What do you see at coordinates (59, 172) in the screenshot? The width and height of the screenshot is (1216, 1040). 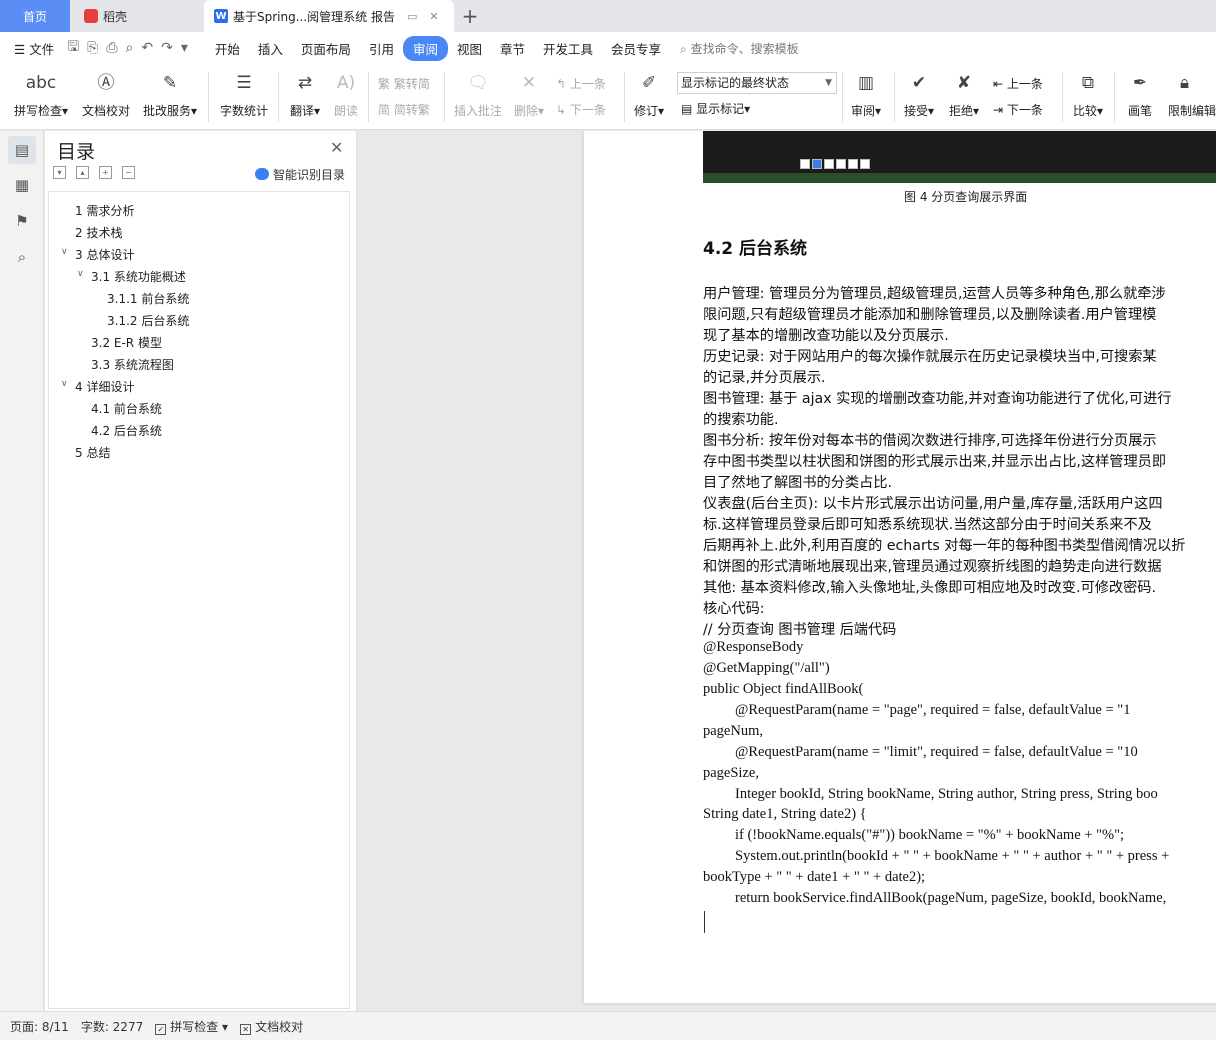 I see `expand-all-icon: ▾` at bounding box center [59, 172].